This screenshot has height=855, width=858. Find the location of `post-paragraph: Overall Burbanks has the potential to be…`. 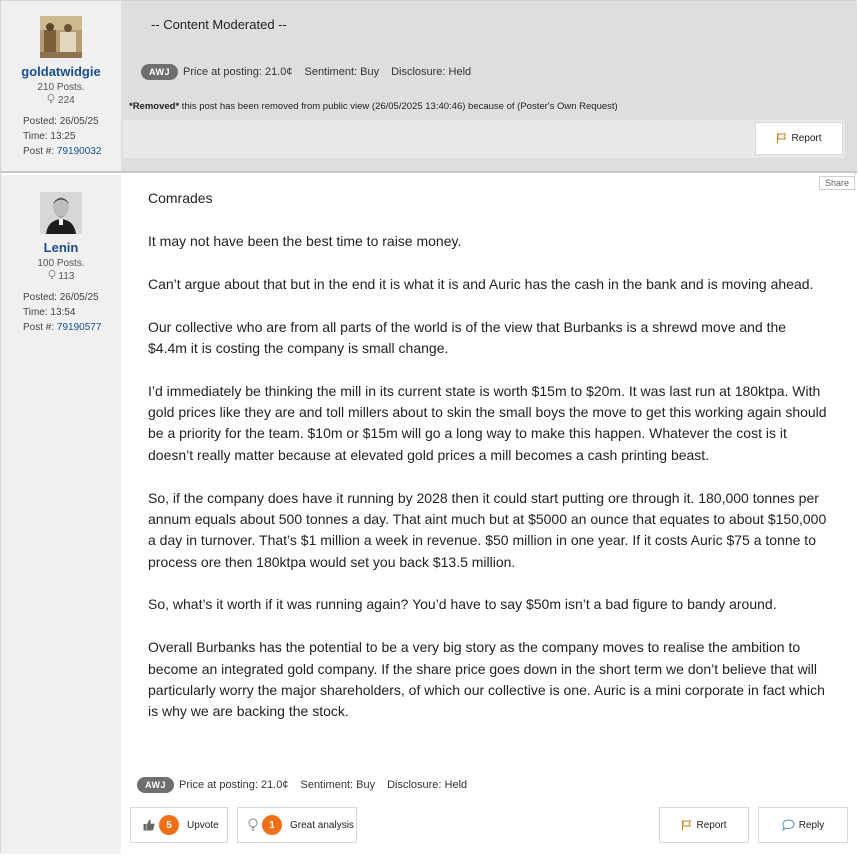

post-paragraph: Overall Burbanks has the potential to be… is located at coordinates (486, 679).